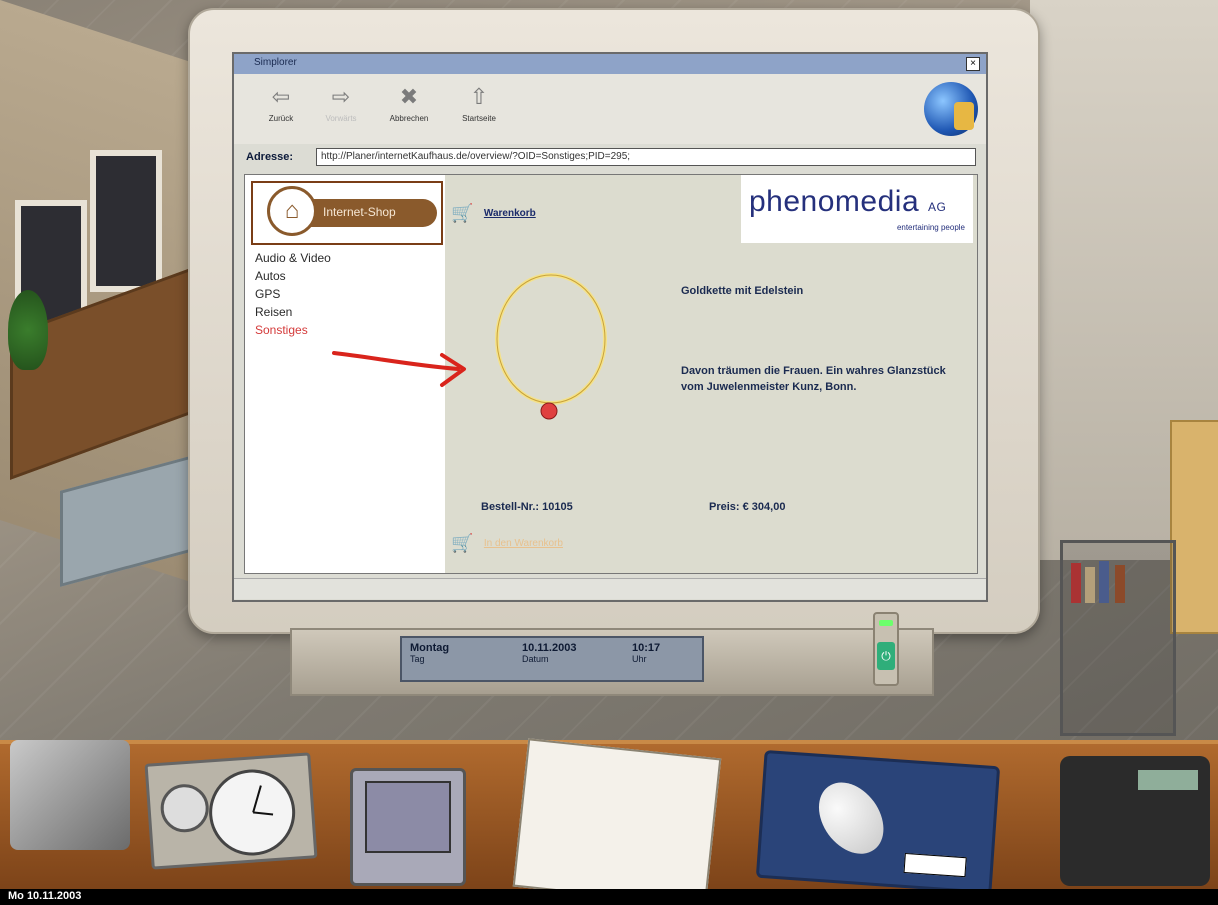  Describe the element at coordinates (479, 96) in the screenshot. I see `home-icon: ⇧` at that location.